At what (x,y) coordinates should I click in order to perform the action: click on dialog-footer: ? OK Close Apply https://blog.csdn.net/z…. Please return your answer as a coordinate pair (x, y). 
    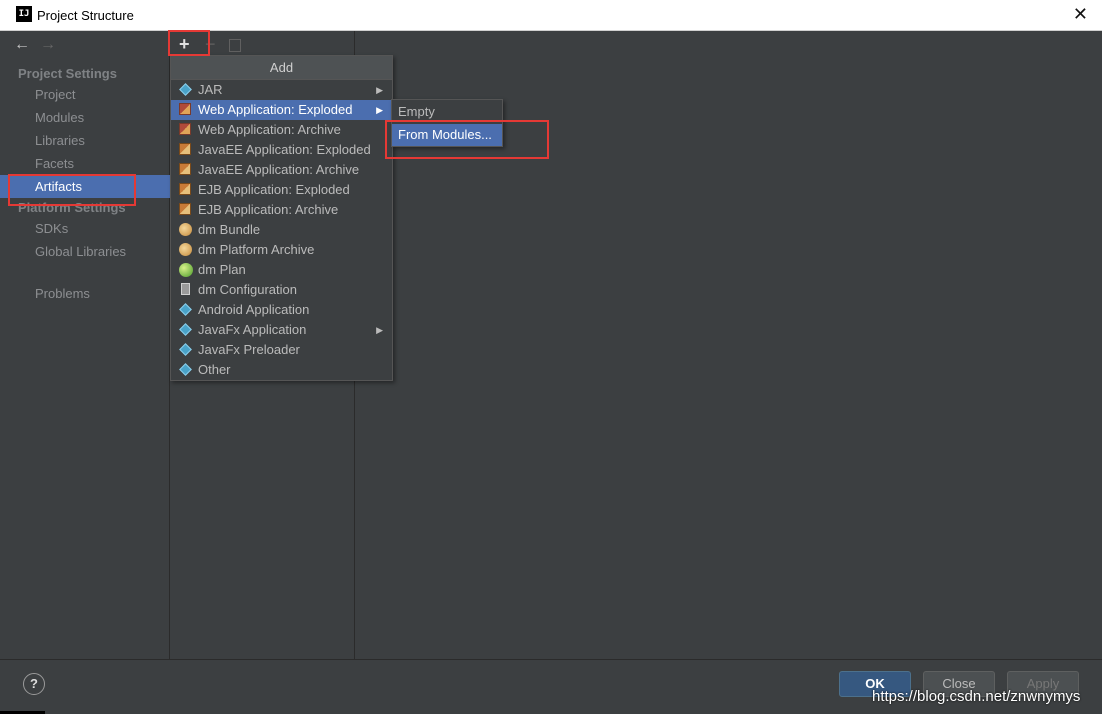
    Looking at the image, I should click on (551, 686).